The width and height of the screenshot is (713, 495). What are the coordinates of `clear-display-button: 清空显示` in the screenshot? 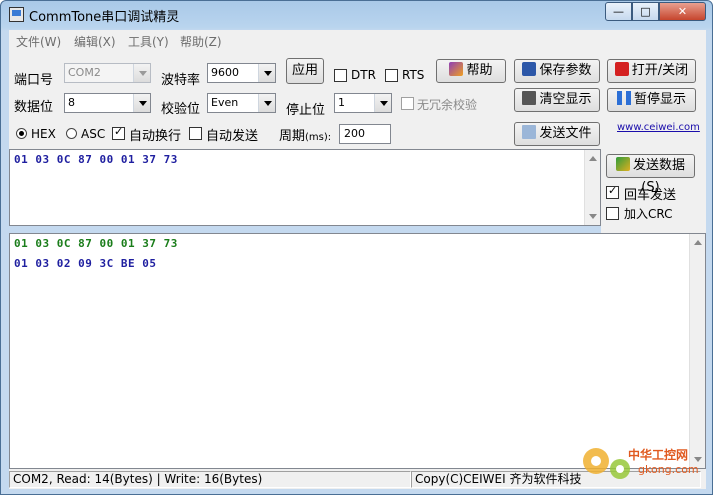 It's located at (557, 100).